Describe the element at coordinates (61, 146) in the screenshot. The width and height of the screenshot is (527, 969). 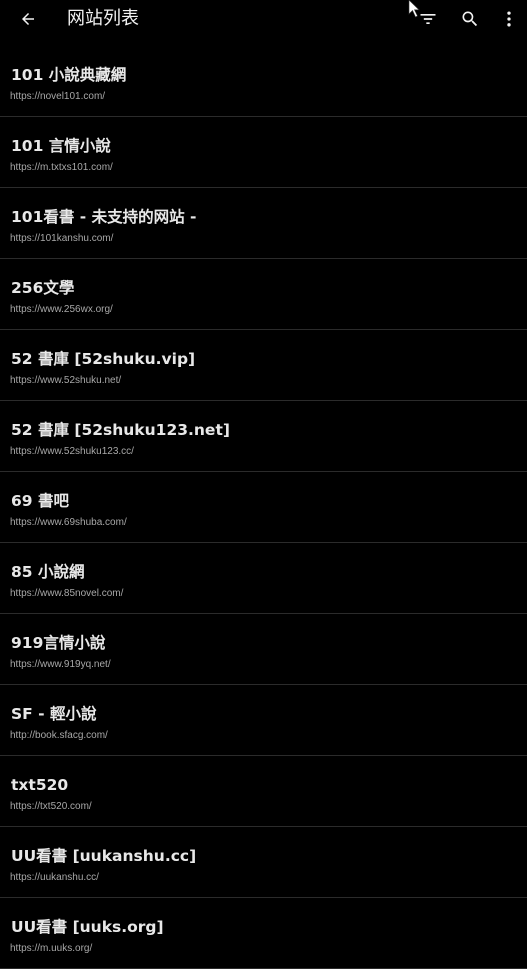
I see `site-name: 101 言情小說` at that location.